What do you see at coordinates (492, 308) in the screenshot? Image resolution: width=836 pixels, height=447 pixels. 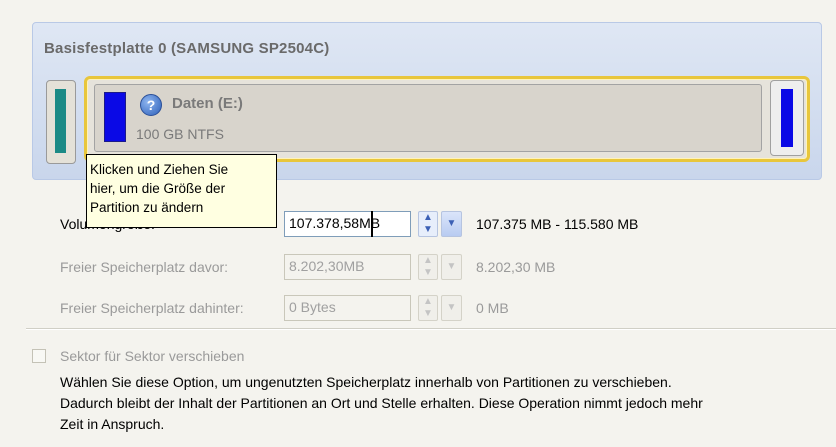 I see `free-space-after-range: 0 MB` at bounding box center [492, 308].